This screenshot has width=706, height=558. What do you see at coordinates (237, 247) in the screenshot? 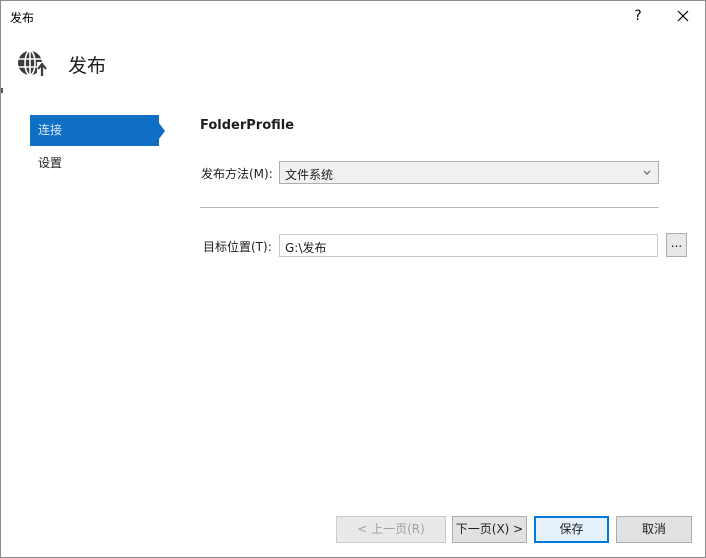
I see `target-location-label: 目标位置(T):` at bounding box center [237, 247].